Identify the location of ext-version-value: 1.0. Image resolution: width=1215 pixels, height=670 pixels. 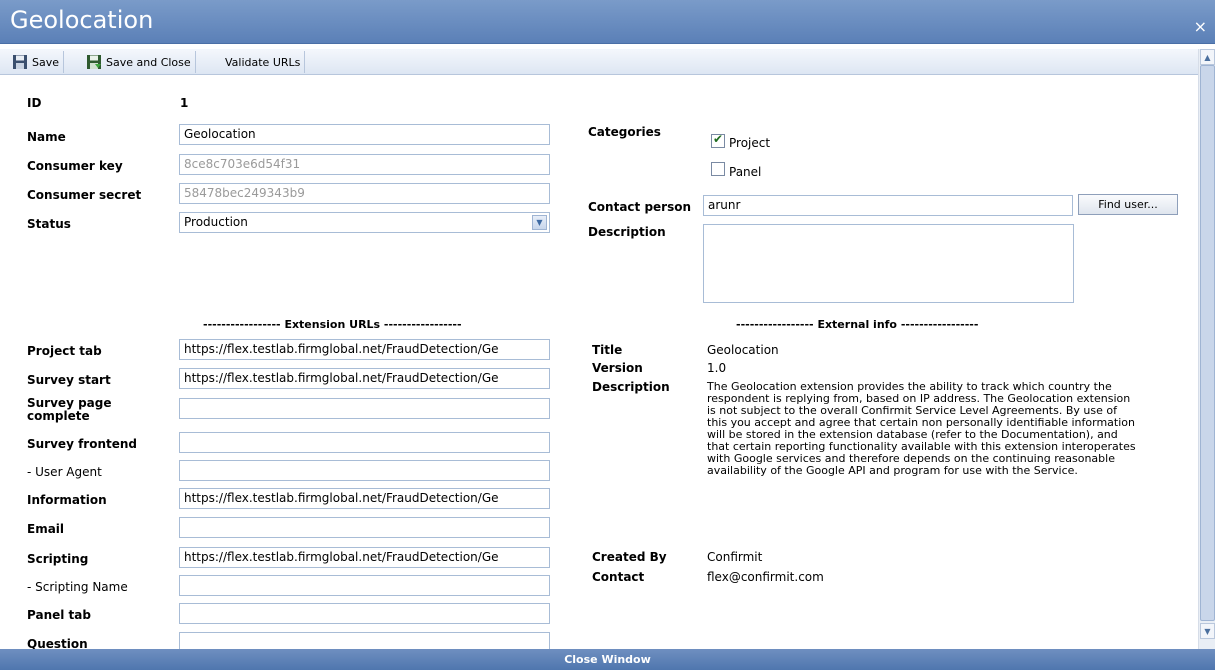
(717, 368).